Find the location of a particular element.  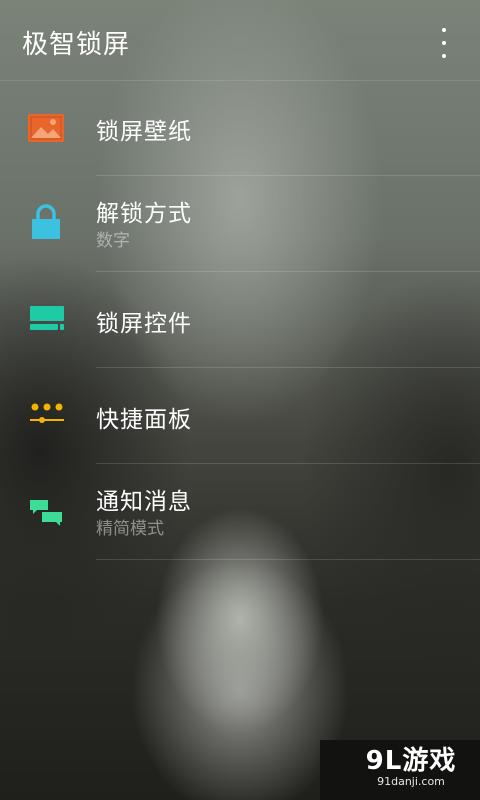

app-title: 极智锁屏 is located at coordinates (76, 45).